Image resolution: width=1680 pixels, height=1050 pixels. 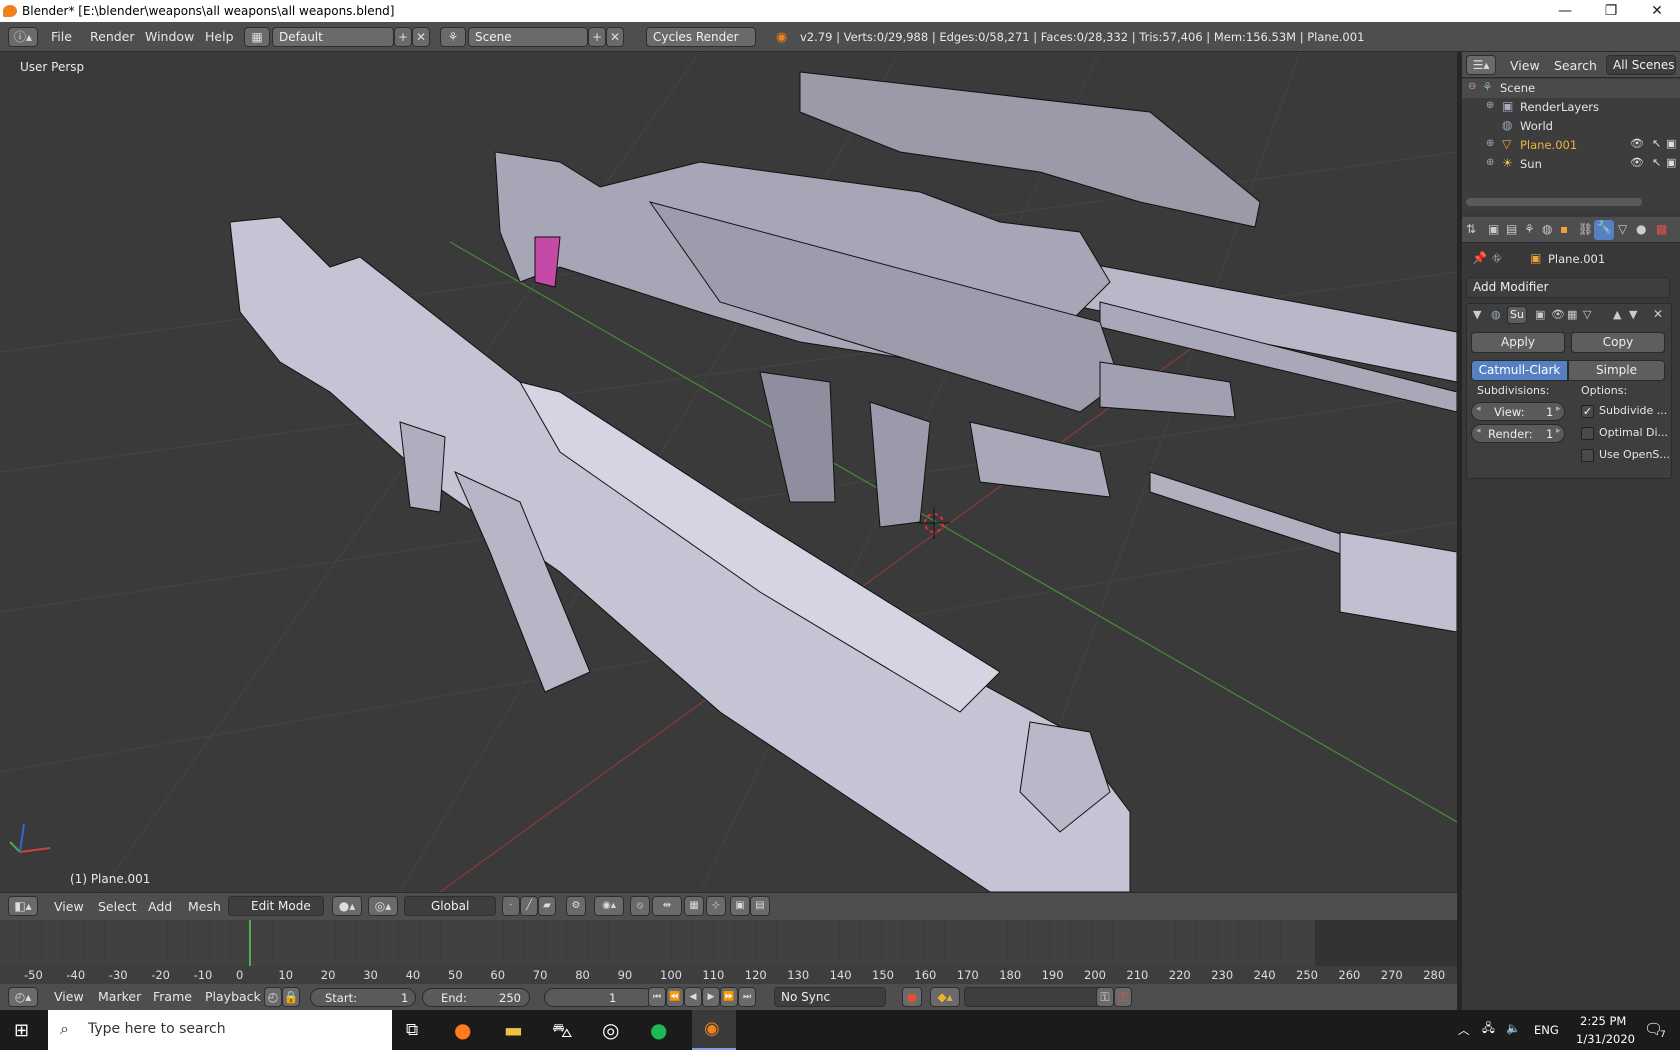 What do you see at coordinates (1472, 86) in the screenshot?
I see `collapse-icon: ⊖` at bounding box center [1472, 86].